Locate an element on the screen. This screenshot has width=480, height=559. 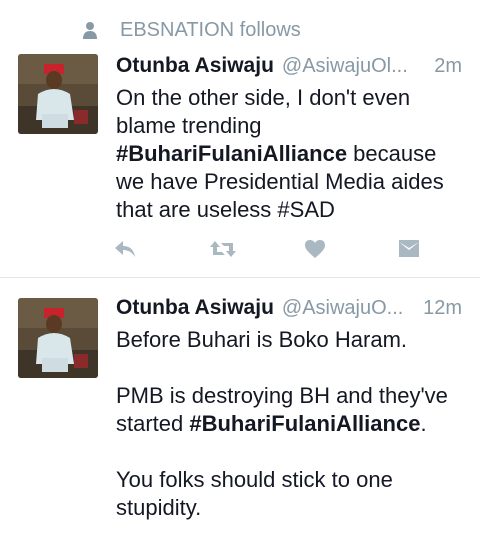
tweet-paragraph: You folks should stick to one stupidity. is located at coordinates (254, 493).